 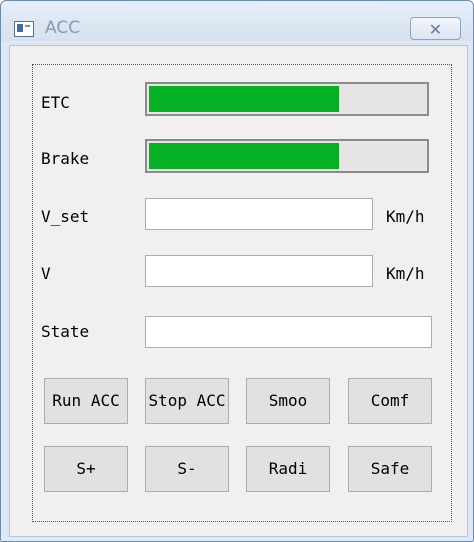 I want to click on state-field, so click(x=288, y=332).